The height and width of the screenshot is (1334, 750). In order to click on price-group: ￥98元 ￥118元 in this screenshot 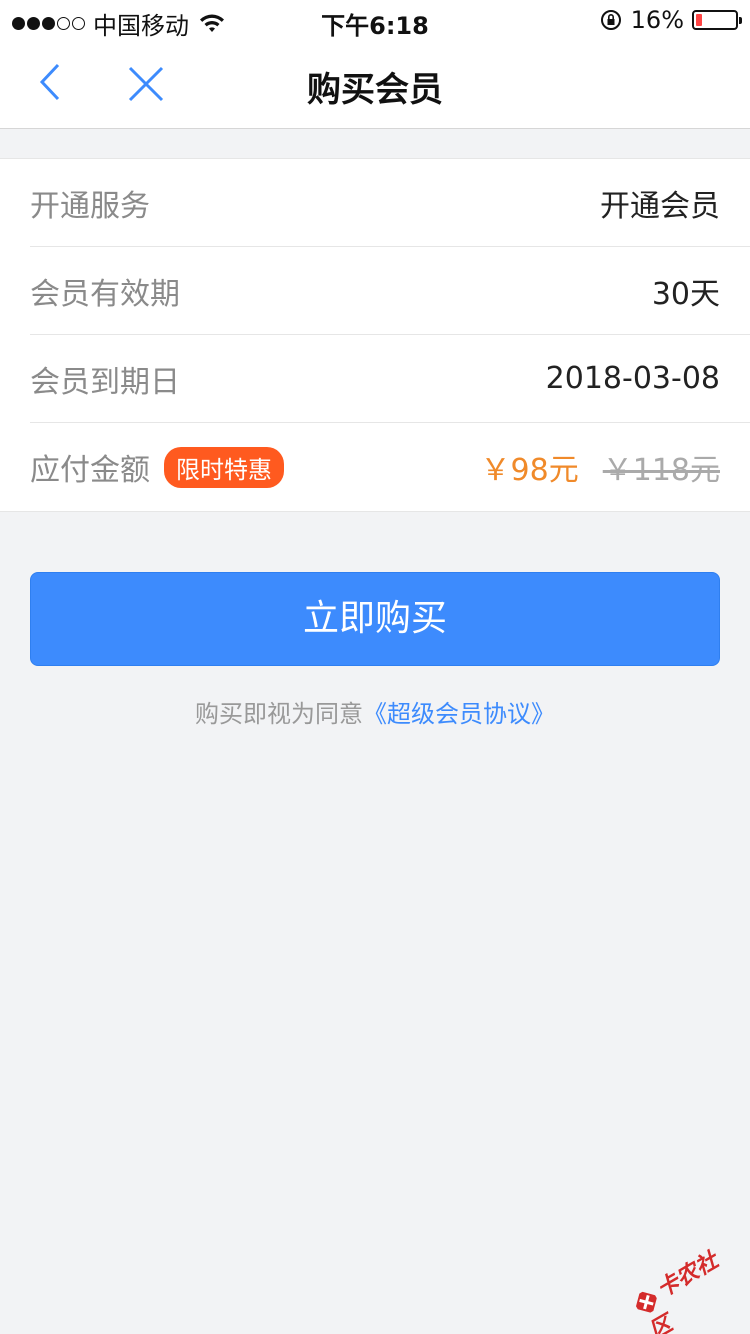, I will do `click(600, 467)`.